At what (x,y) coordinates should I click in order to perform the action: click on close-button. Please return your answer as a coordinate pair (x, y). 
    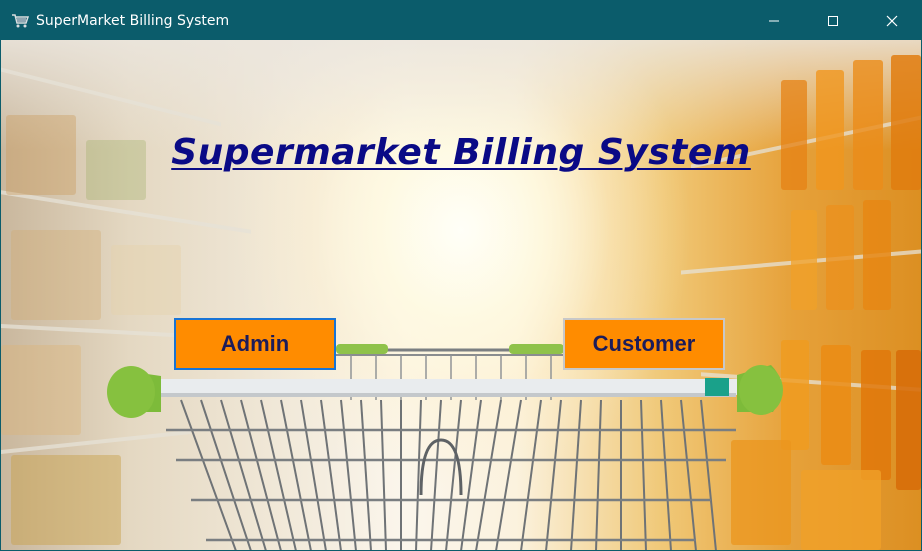
    Looking at the image, I should click on (891, 20).